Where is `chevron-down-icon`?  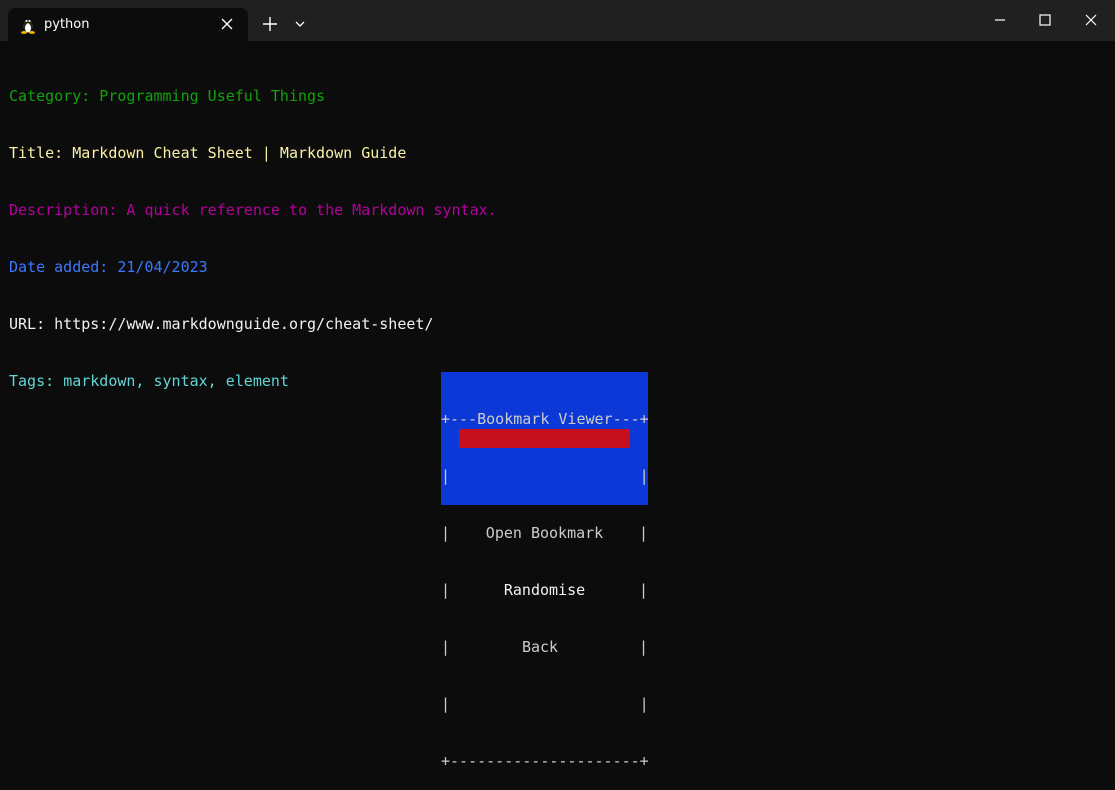 chevron-down-icon is located at coordinates (300, 24).